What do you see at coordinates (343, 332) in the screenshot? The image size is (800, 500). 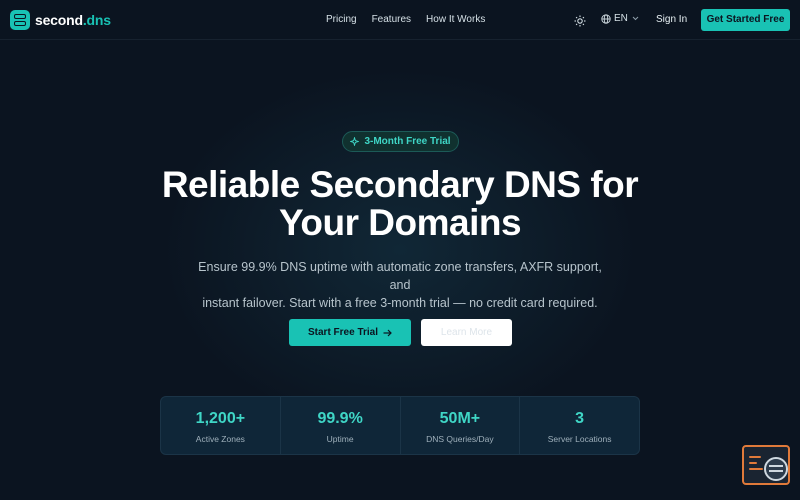 I see `start-free-trial-label: Start Free Trial` at bounding box center [343, 332].